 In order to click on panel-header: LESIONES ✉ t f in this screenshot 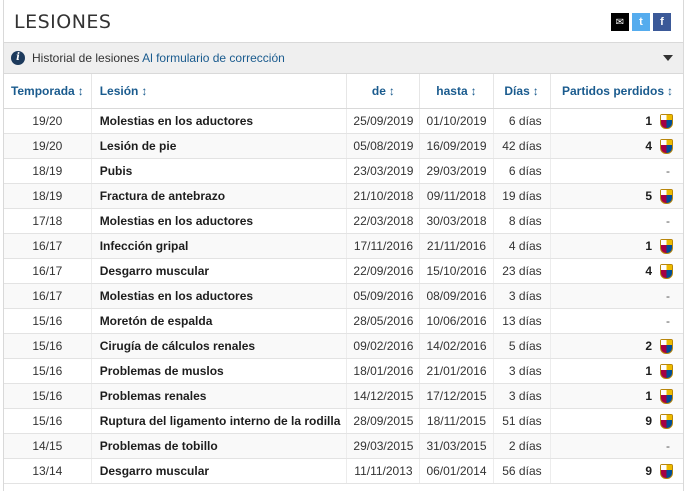, I will do `click(343, 21)`.